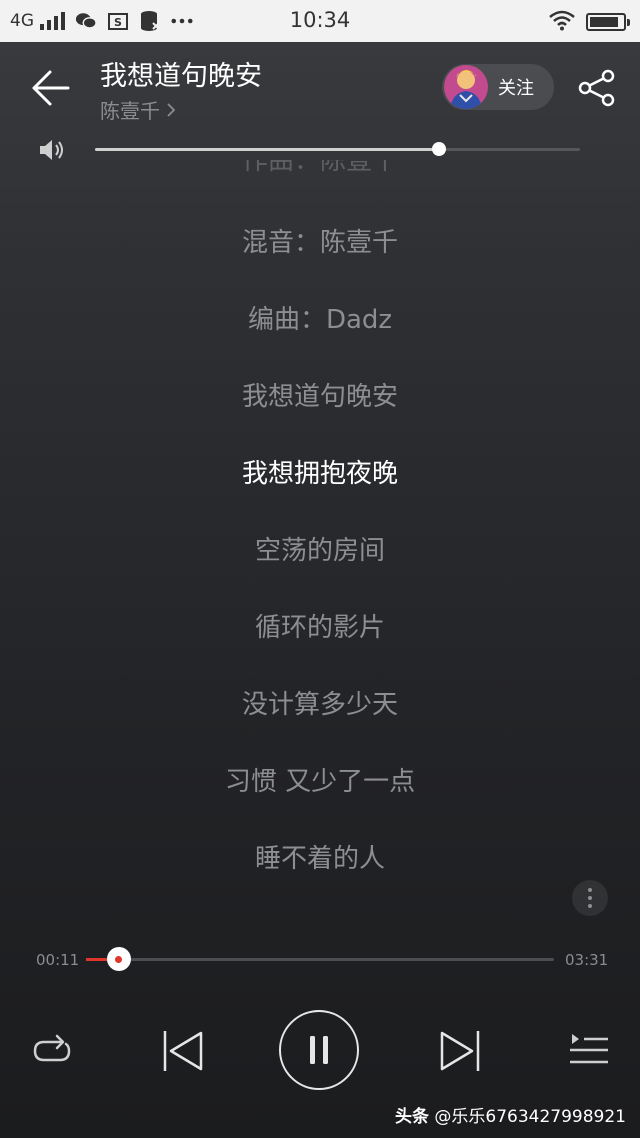 This screenshot has height=1138, width=640. Describe the element at coordinates (319, 705) in the screenshot. I see `lyric-line: 没计算多少天` at that location.